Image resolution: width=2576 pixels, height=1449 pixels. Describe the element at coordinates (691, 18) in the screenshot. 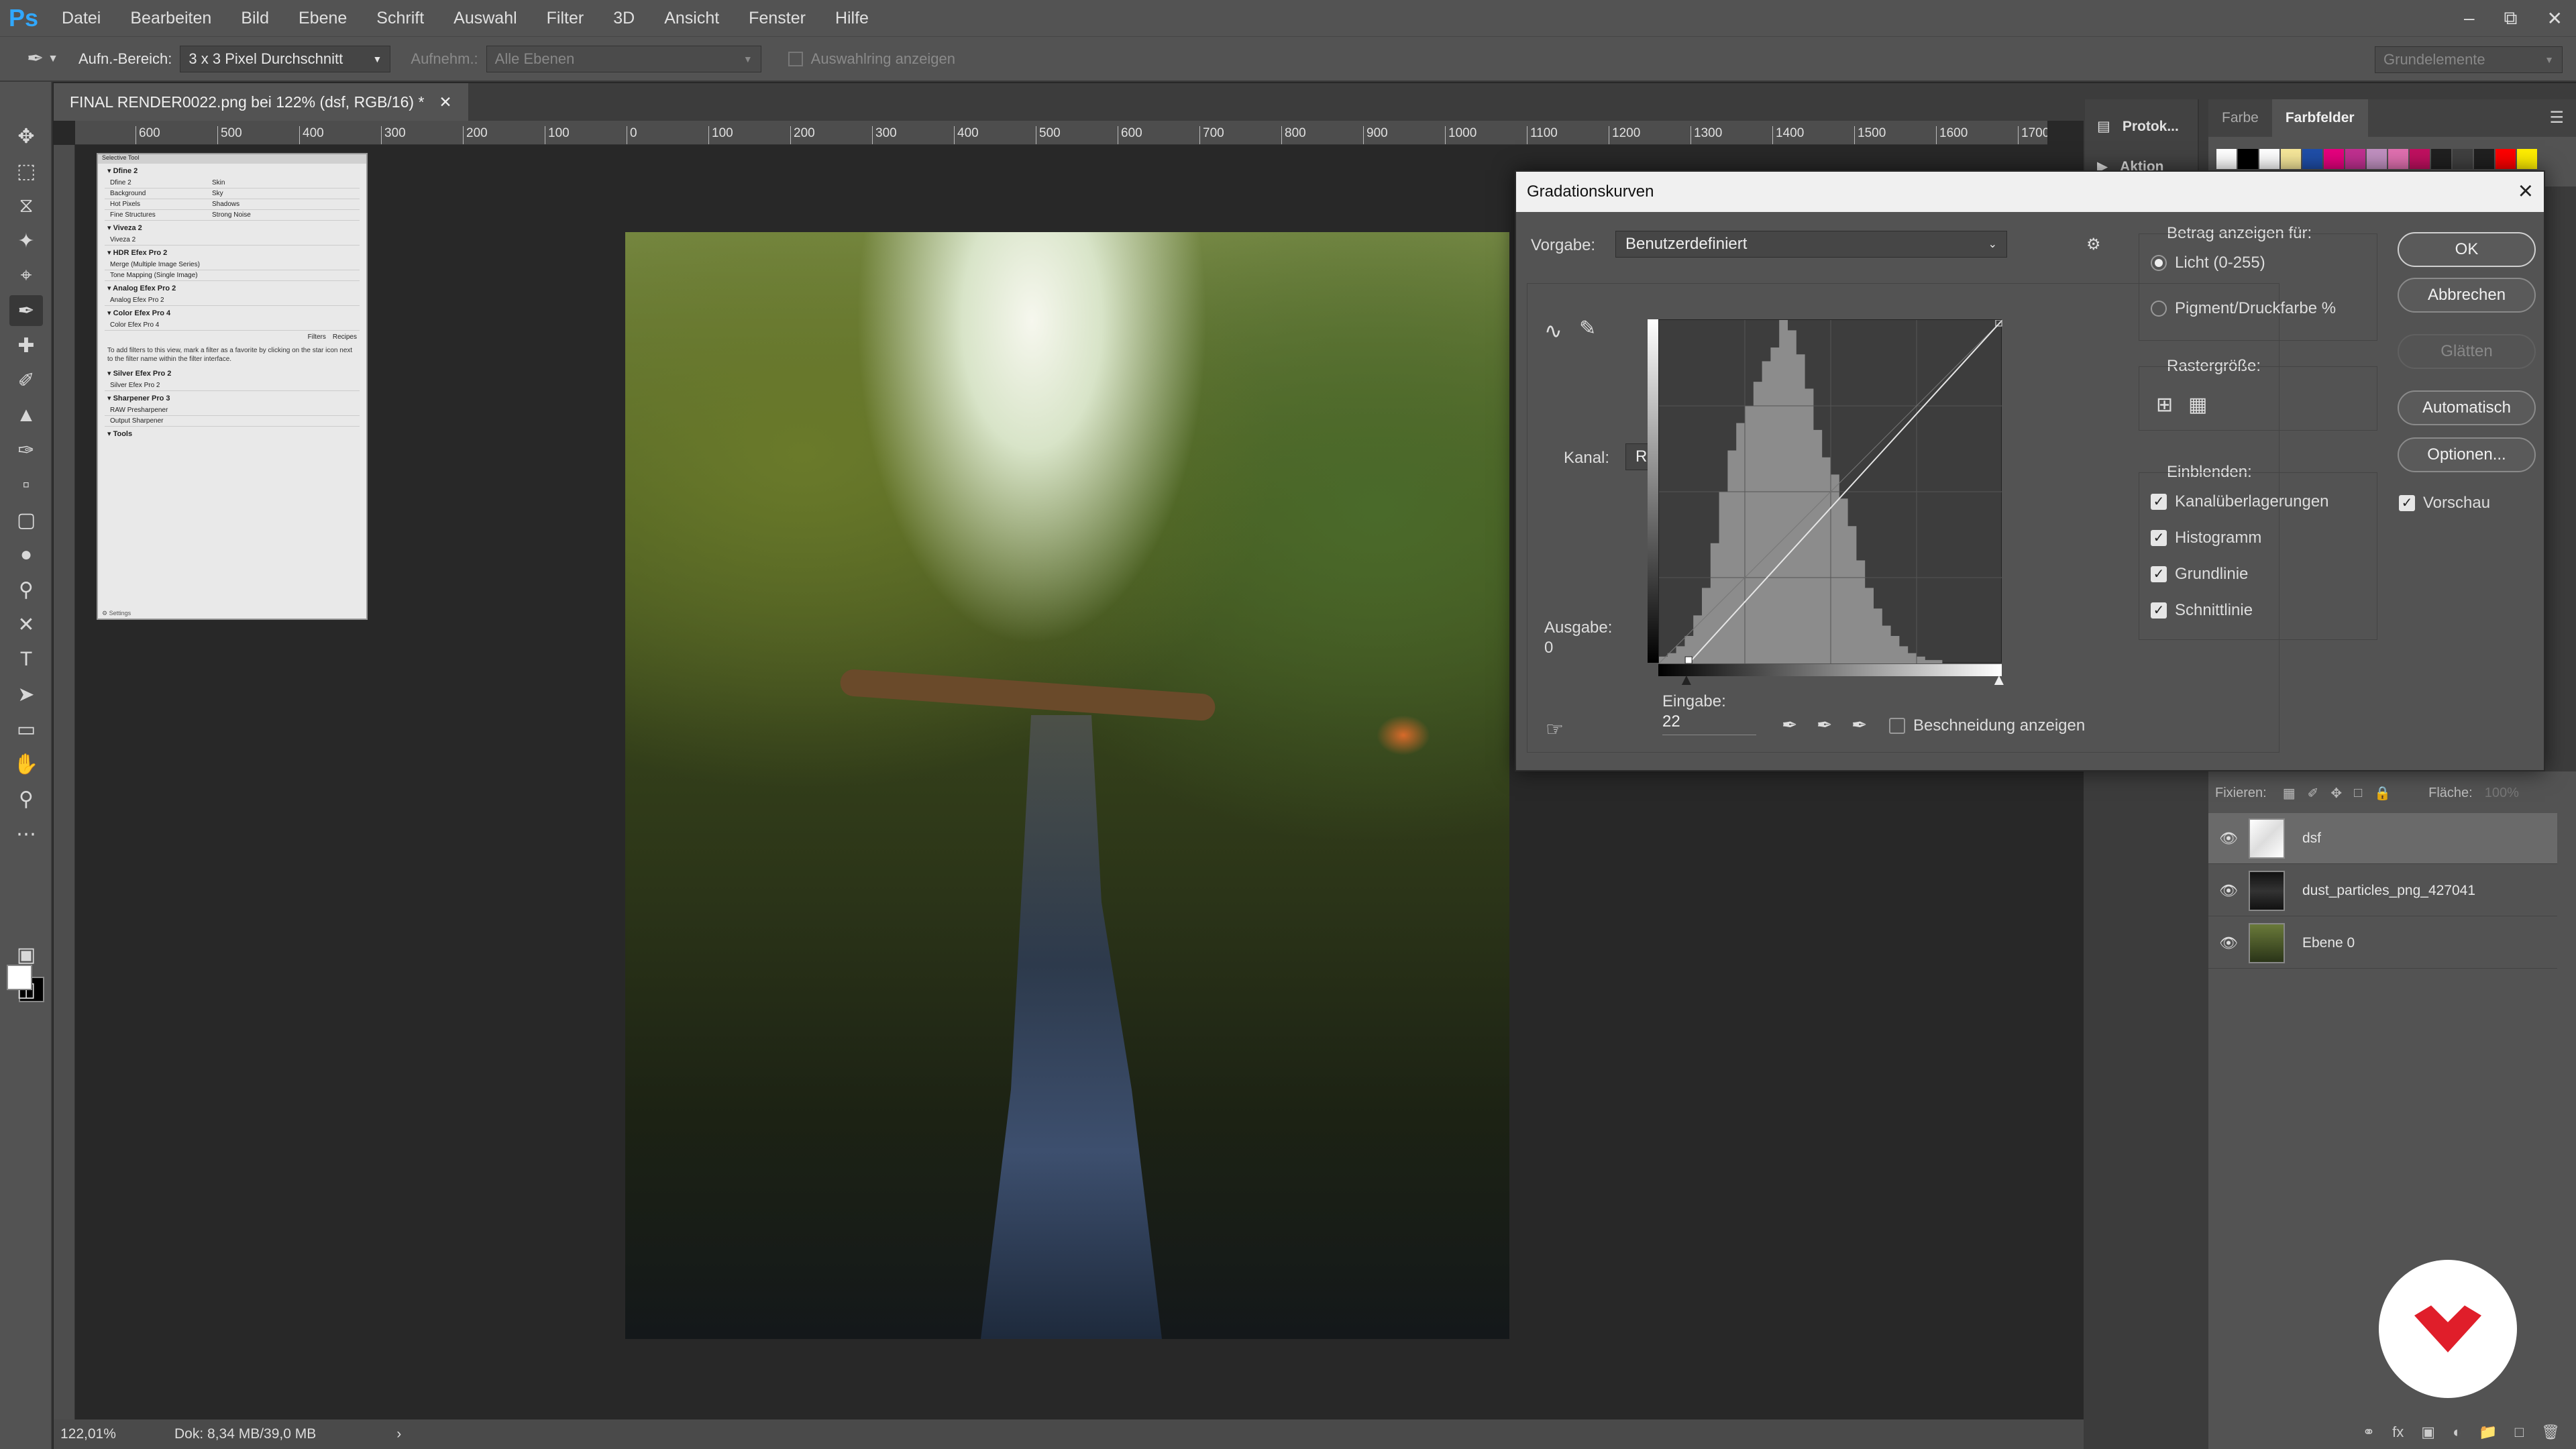

I see `menu-ansicht: Ansicht` at that location.